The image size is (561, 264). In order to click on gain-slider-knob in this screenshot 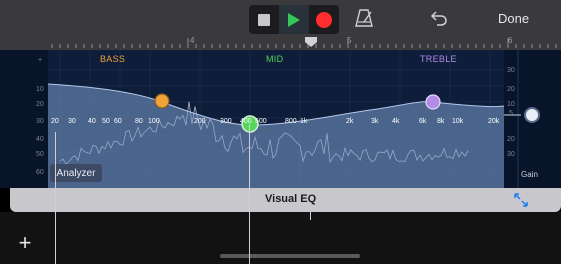, I will do `click(532, 115)`.